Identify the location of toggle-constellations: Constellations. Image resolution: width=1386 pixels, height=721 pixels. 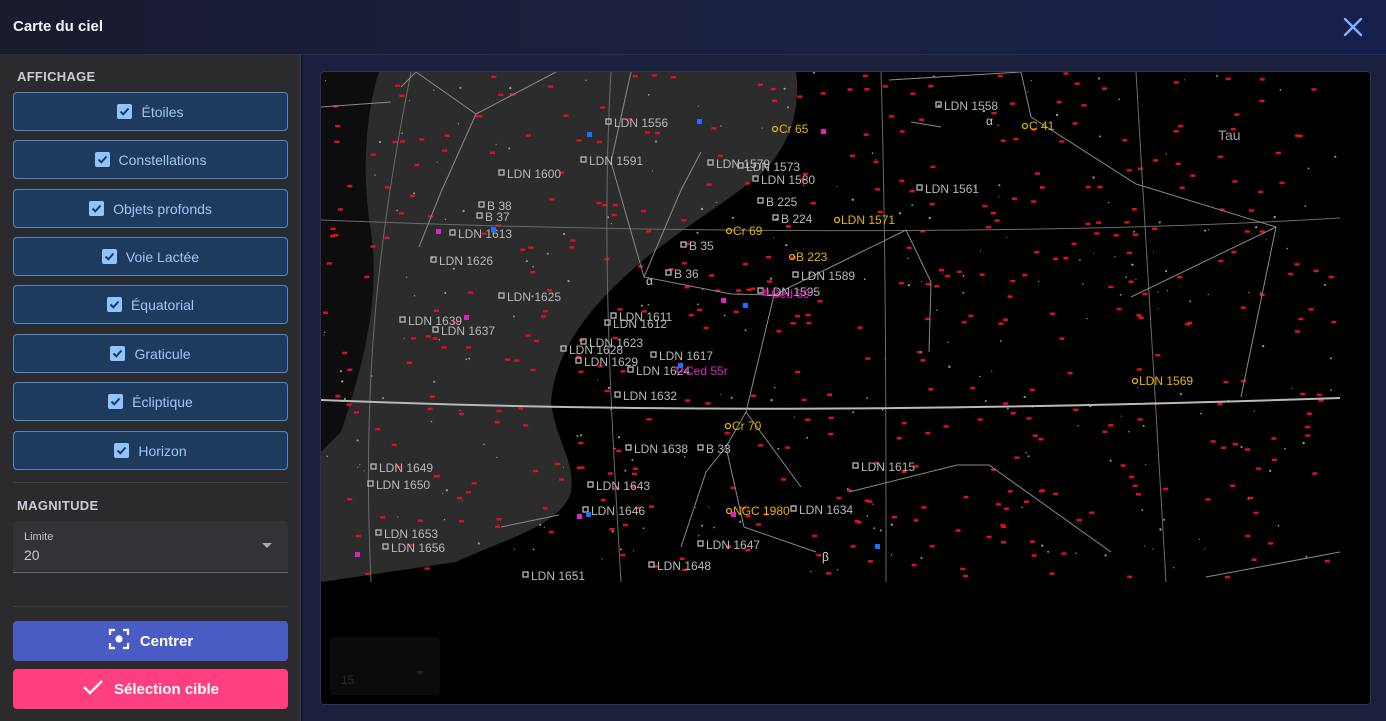
(150, 159).